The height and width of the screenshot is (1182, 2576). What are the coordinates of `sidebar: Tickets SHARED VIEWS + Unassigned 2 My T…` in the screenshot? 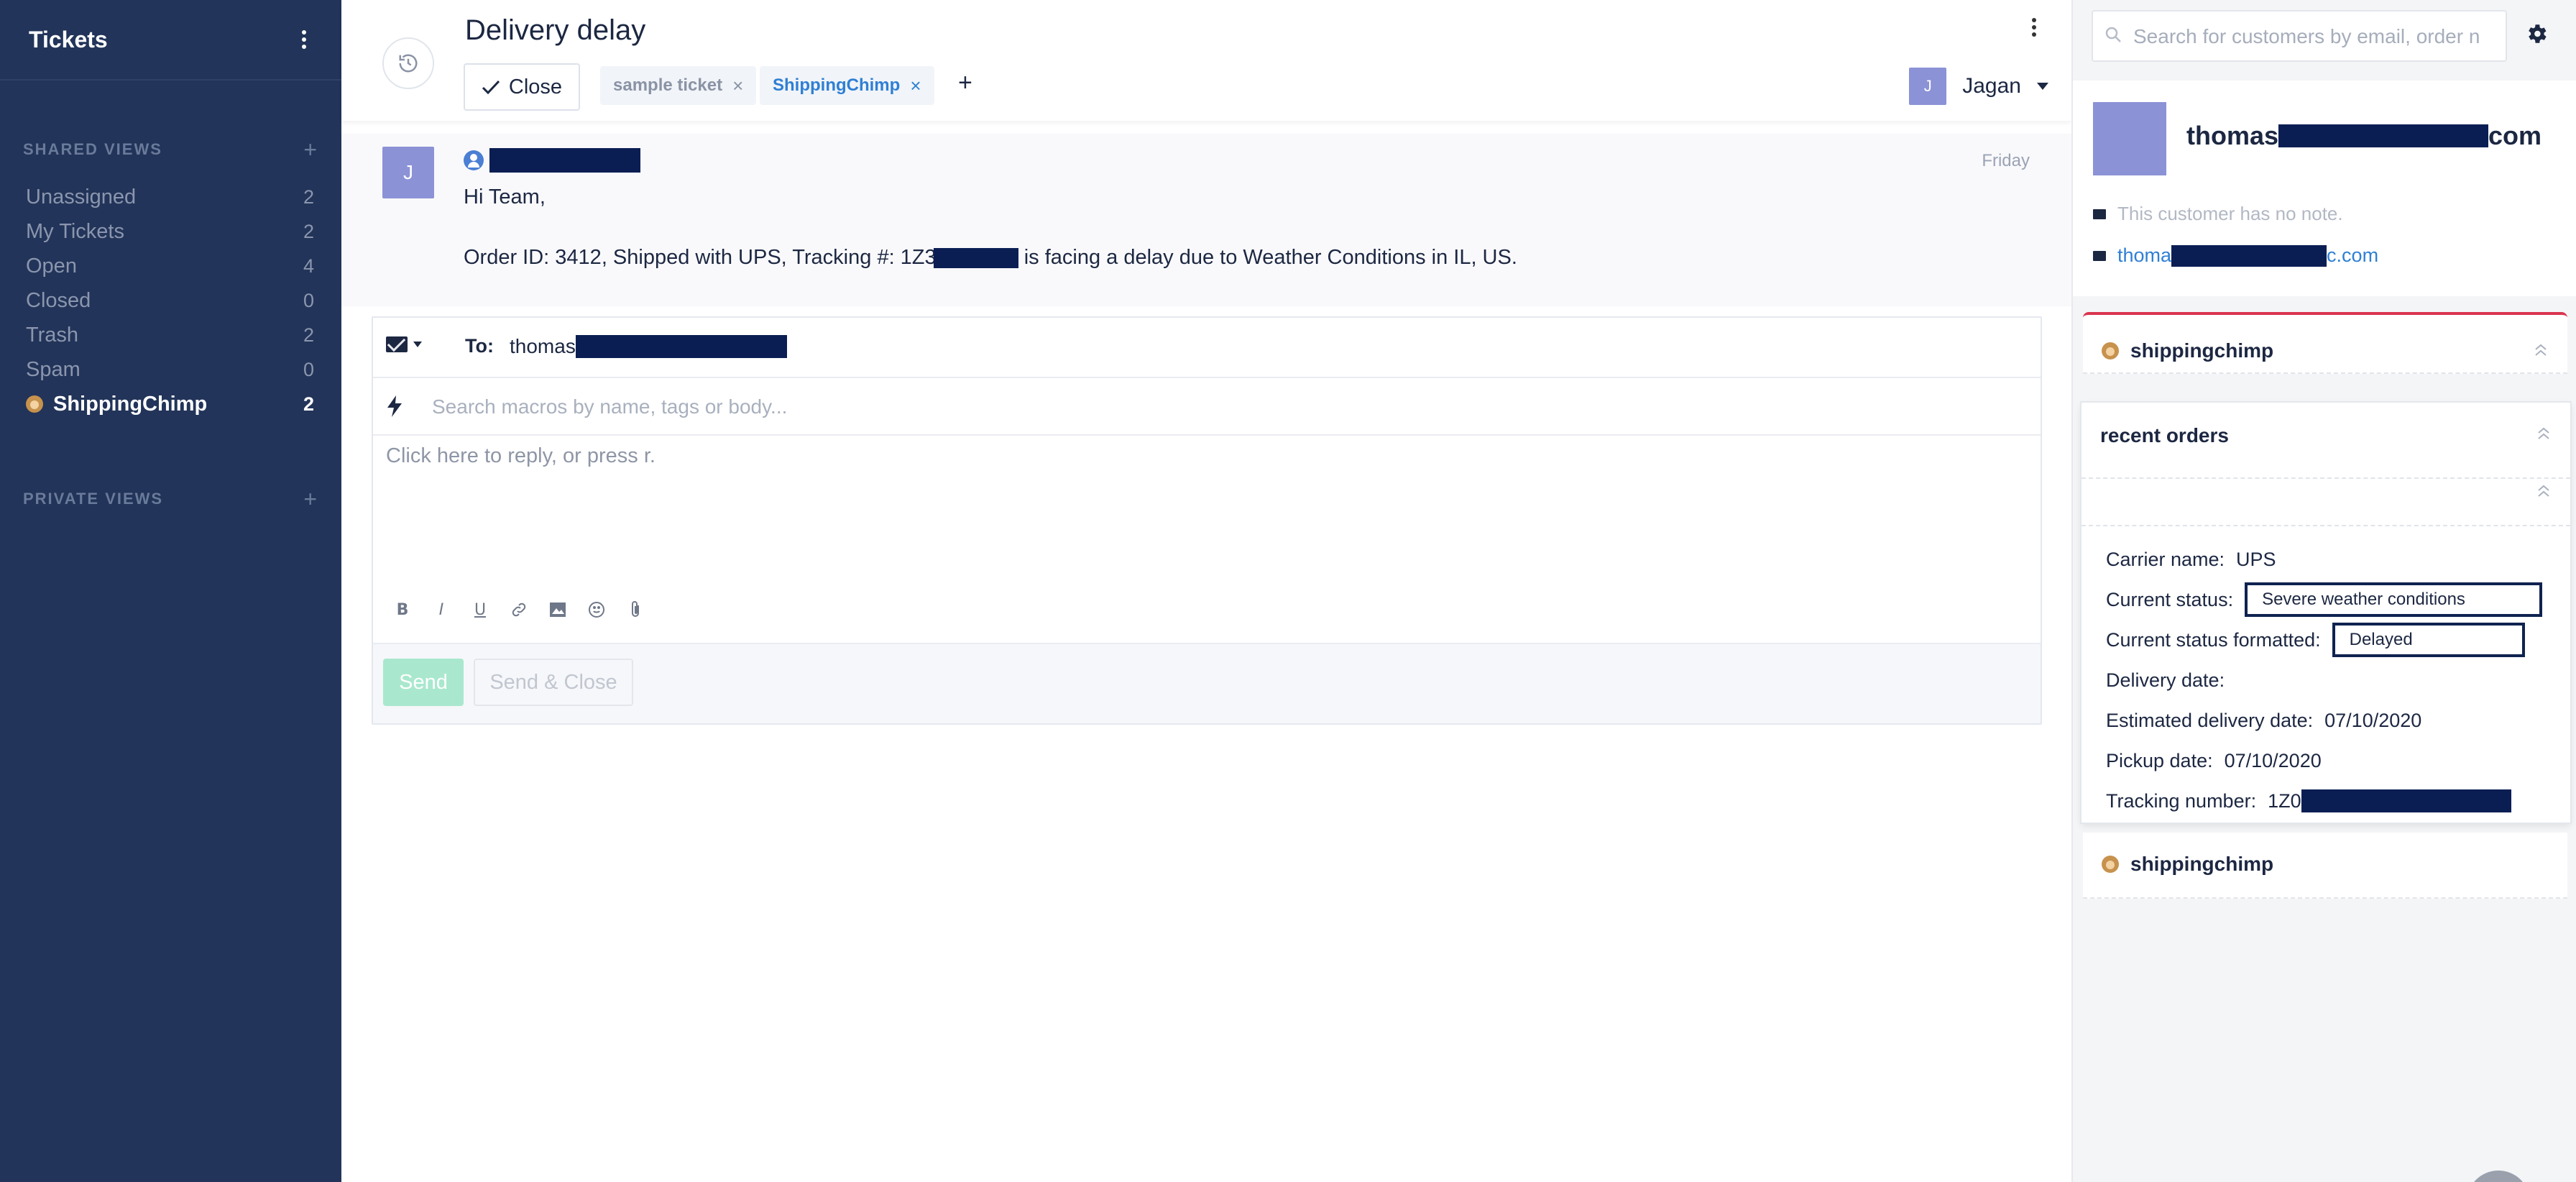 It's located at (170, 591).